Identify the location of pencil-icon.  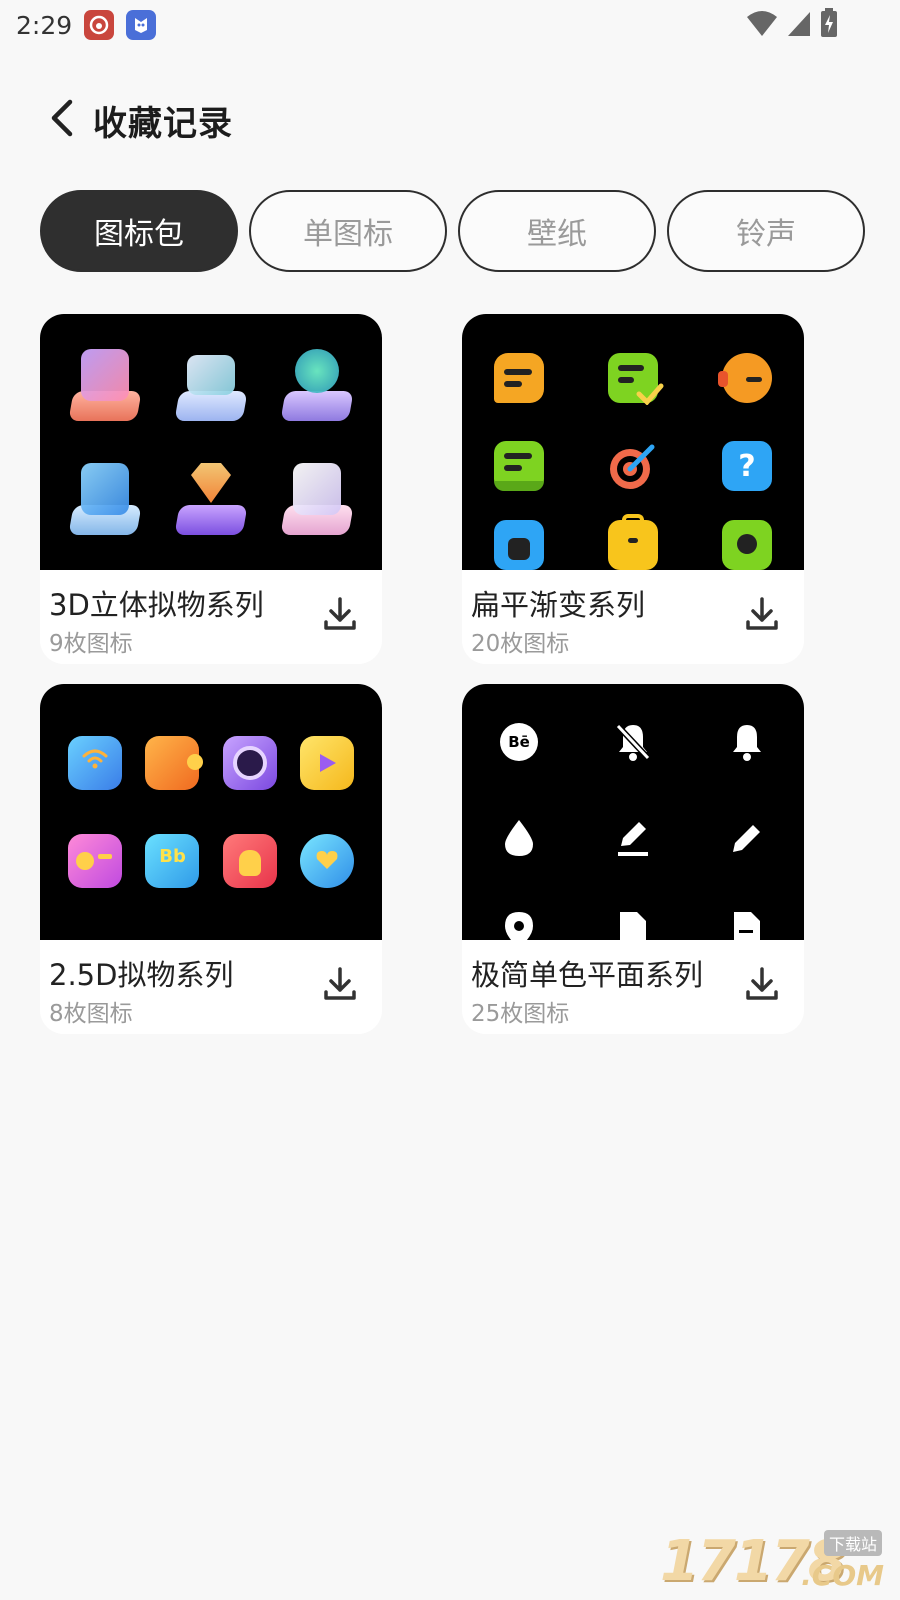
(747, 838).